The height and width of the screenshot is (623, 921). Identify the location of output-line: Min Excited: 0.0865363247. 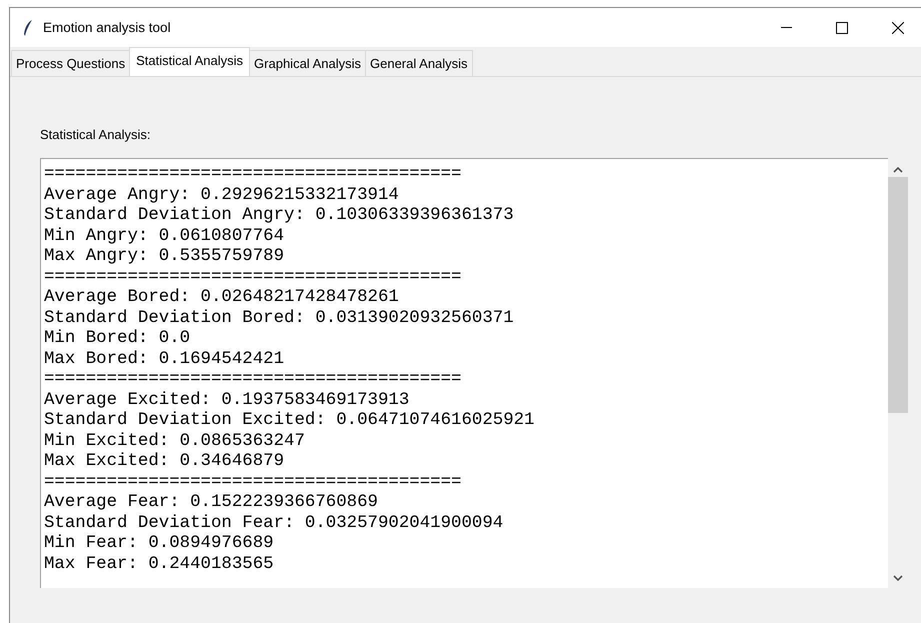
(174, 442).